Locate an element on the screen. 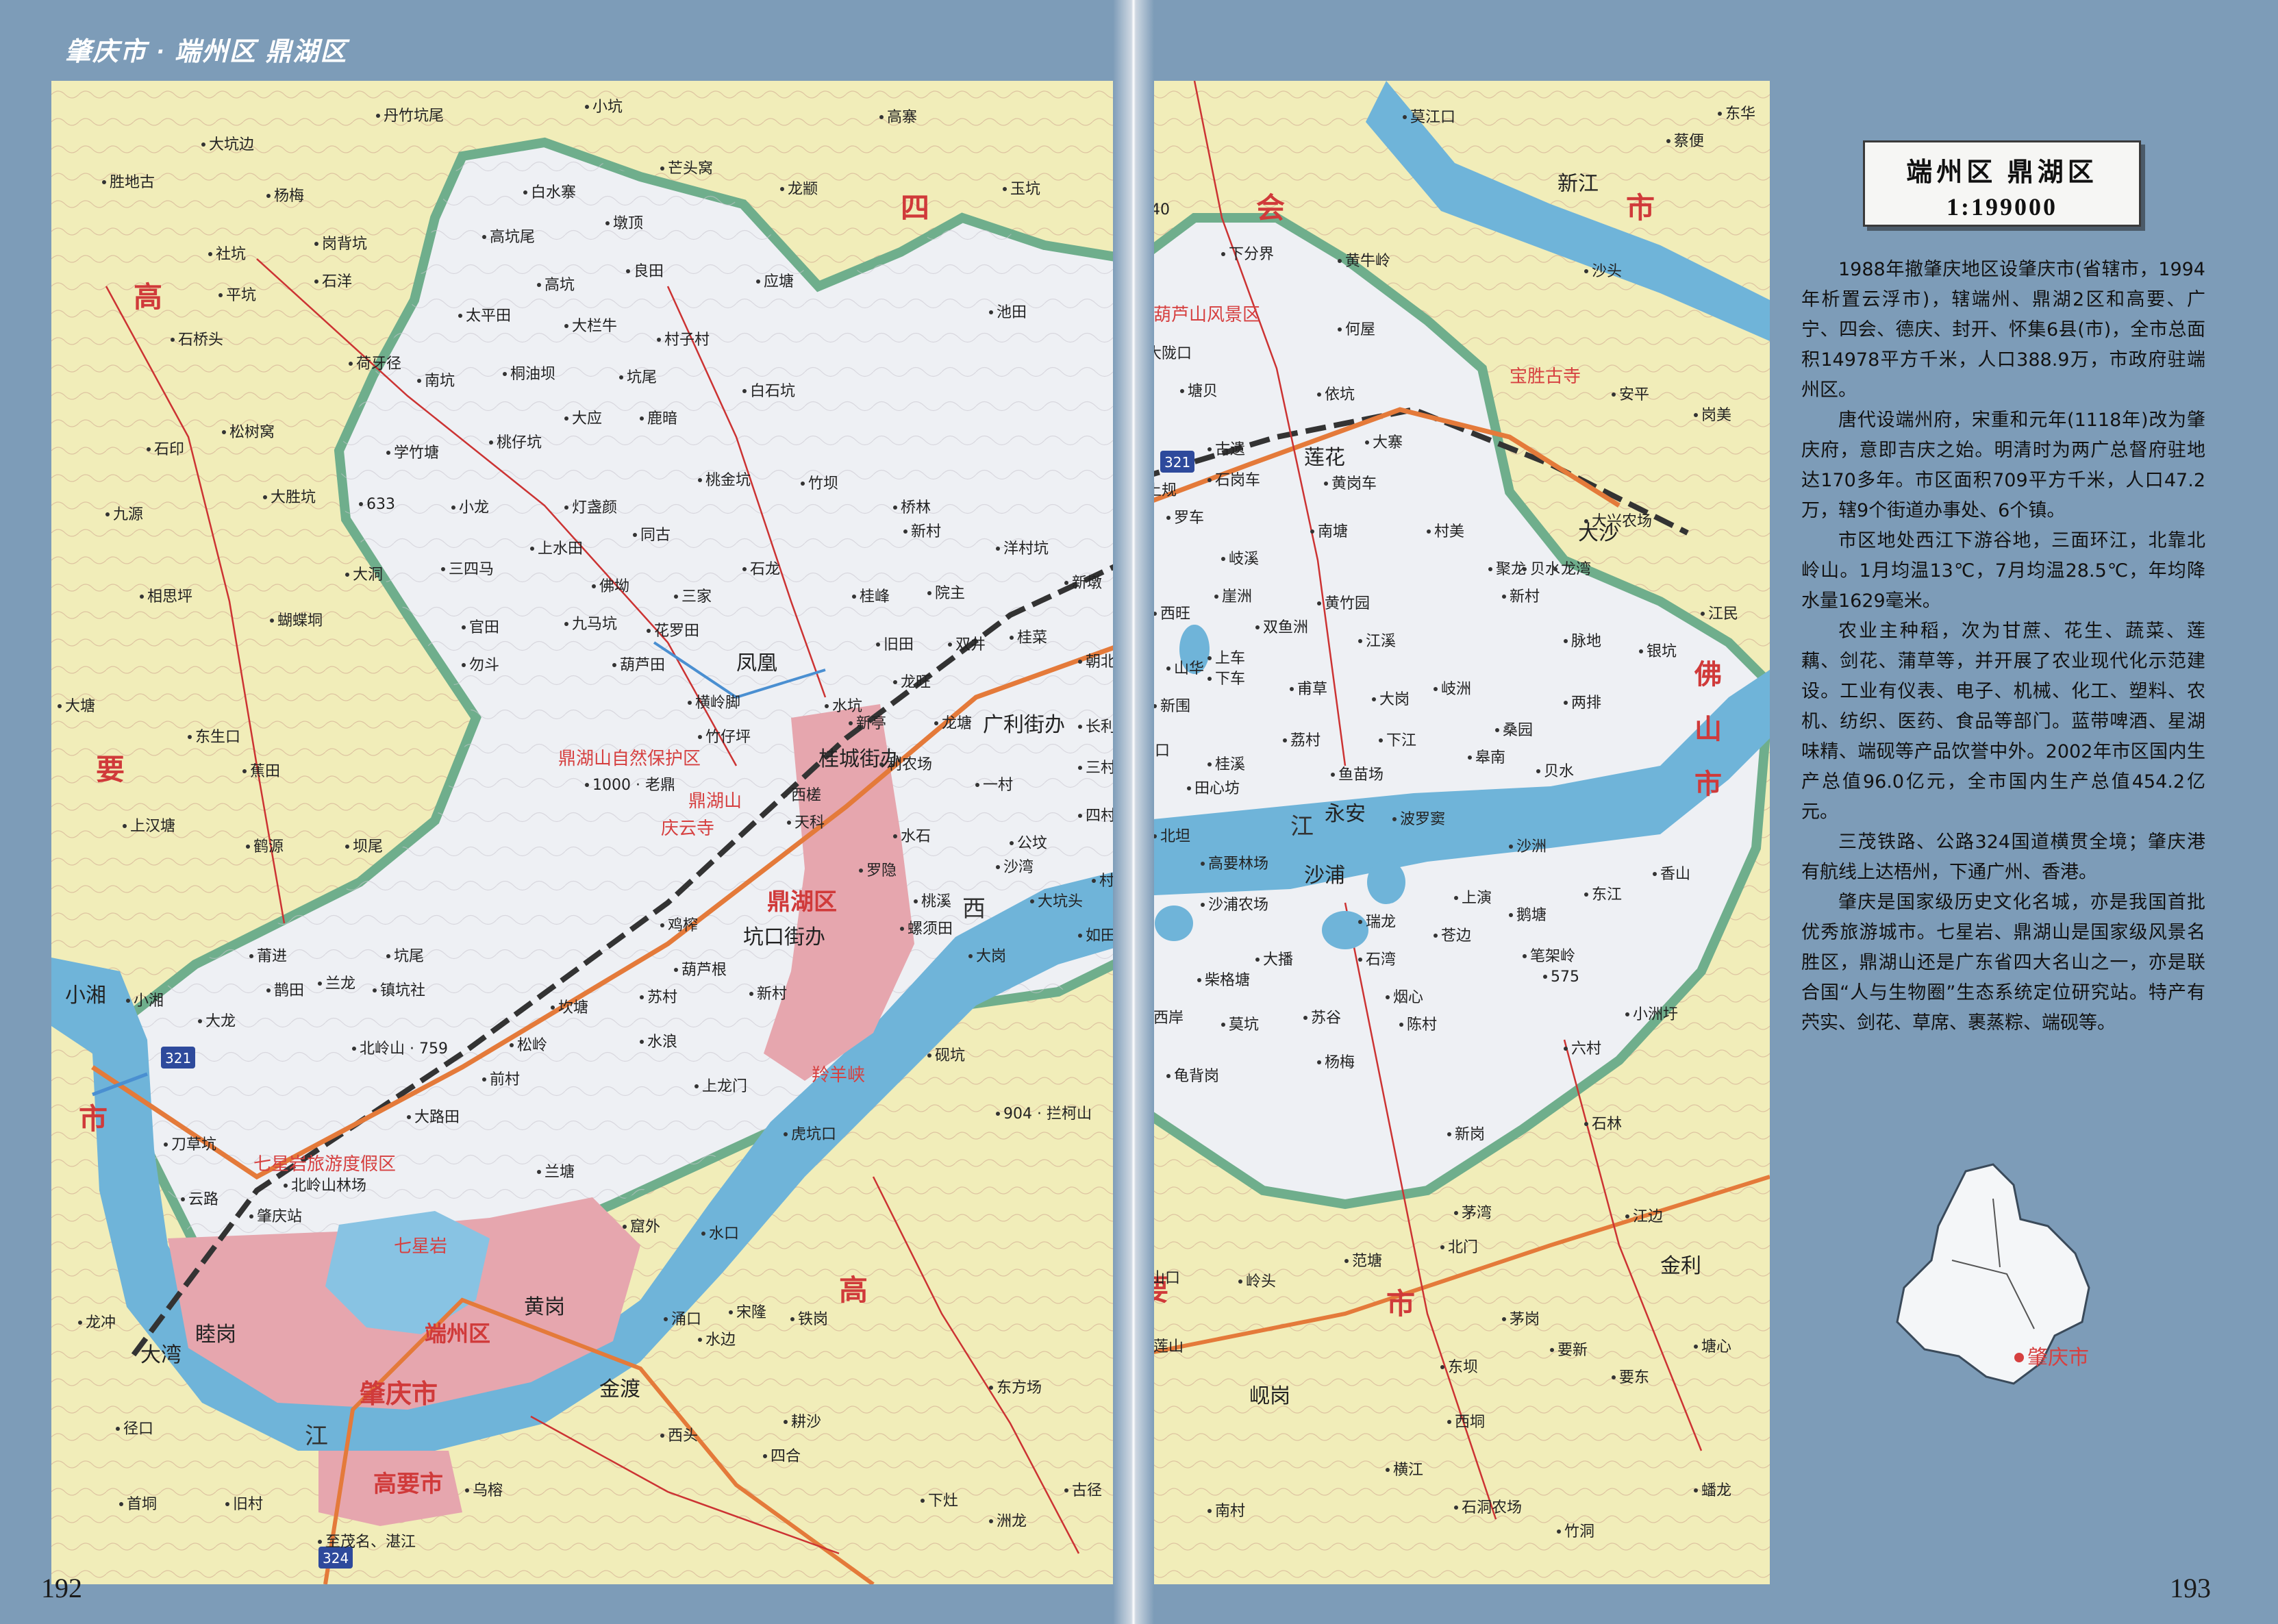  village-label: 苏村 is located at coordinates (662, 997).